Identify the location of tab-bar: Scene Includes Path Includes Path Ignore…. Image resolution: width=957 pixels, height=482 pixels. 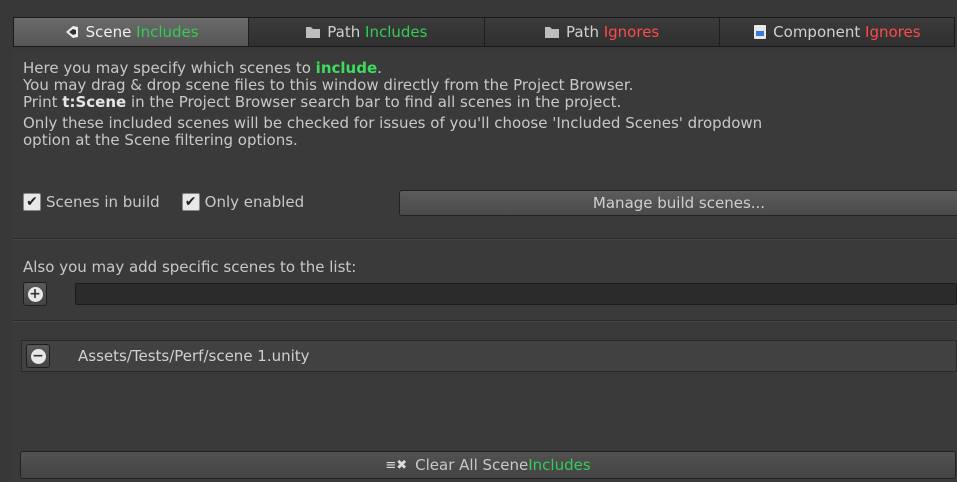
(484, 32).